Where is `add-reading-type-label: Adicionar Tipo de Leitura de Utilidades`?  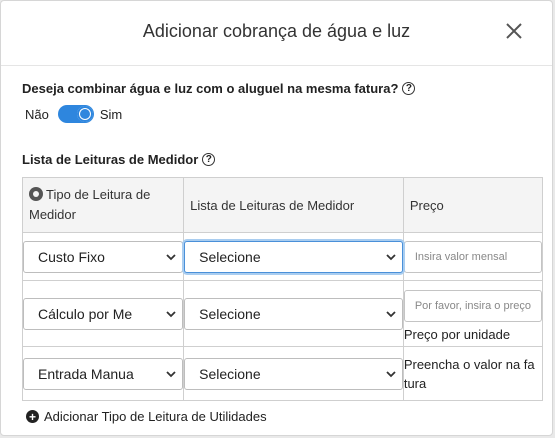 add-reading-type-label: Adicionar Tipo de Leitura de Utilidades is located at coordinates (155, 416).